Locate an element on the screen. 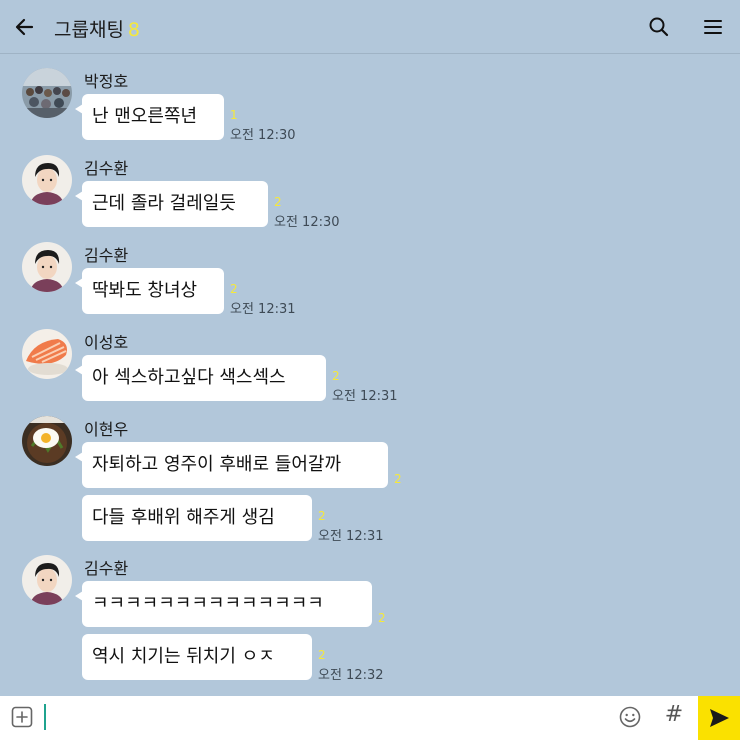  search-button is located at coordinates (659, 27).